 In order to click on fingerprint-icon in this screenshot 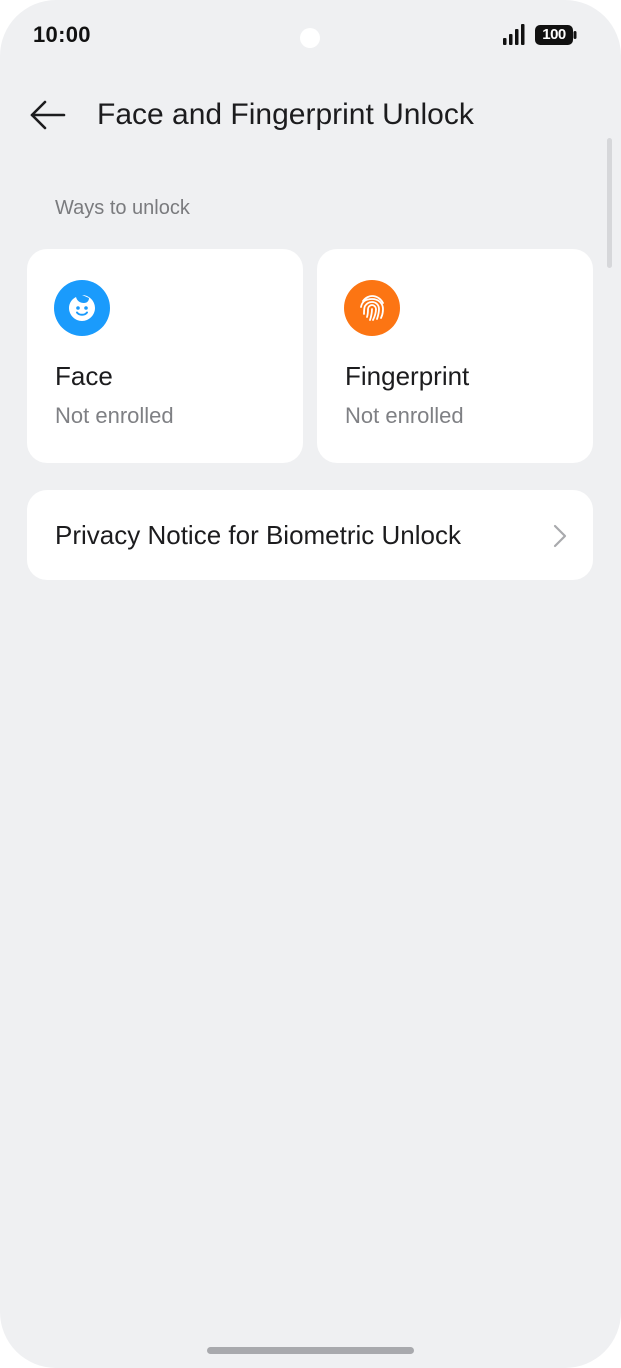, I will do `click(372, 308)`.